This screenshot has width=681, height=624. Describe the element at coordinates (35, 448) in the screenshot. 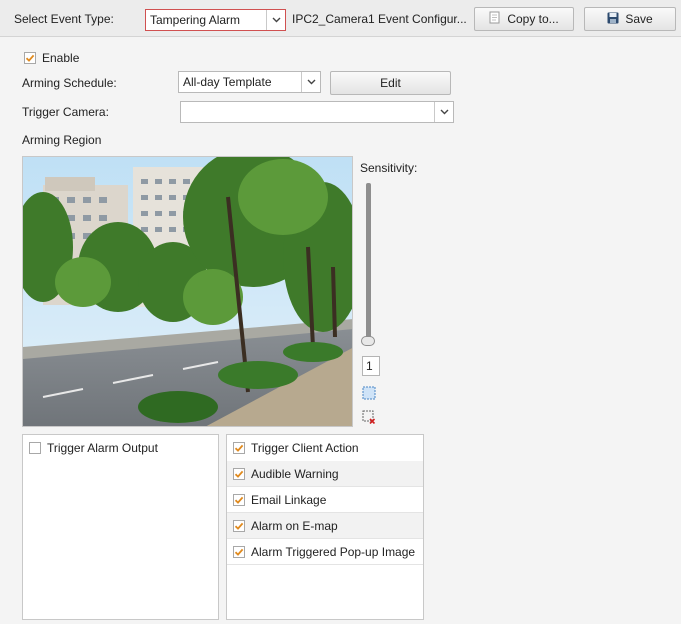

I see `alarm-output-checkbox` at that location.